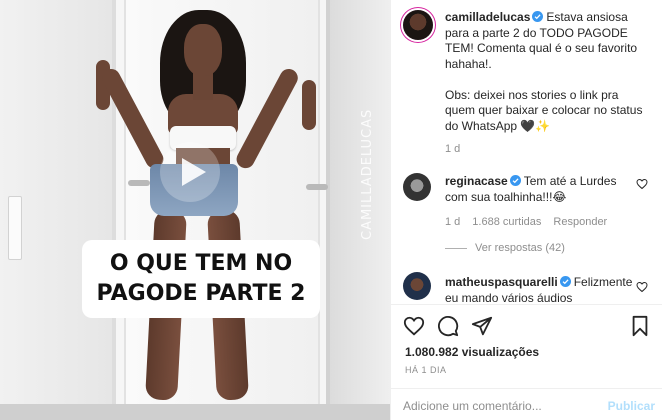 This screenshot has width=662, height=420. I want to click on share-button, so click(482, 326).